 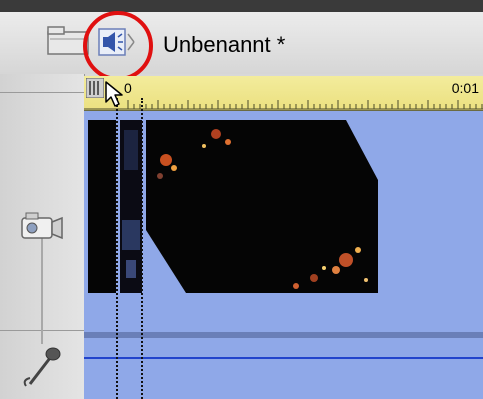 I want to click on clip-thumbnail, so click(x=131, y=206).